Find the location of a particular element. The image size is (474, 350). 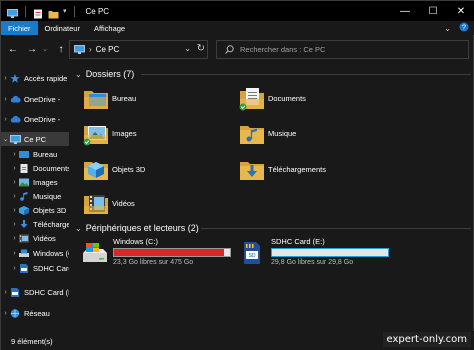

item-count: 9 élément(s) is located at coordinates (32, 341).